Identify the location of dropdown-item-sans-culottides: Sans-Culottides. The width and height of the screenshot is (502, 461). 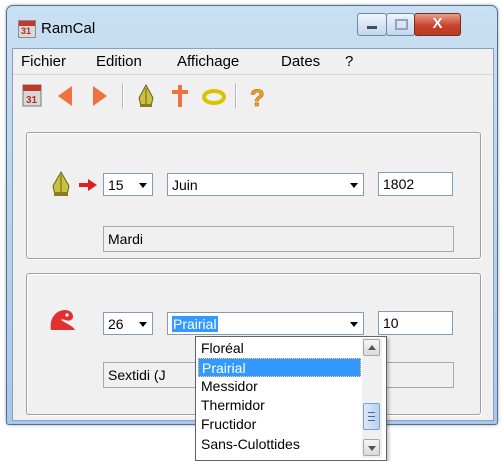
(279, 444).